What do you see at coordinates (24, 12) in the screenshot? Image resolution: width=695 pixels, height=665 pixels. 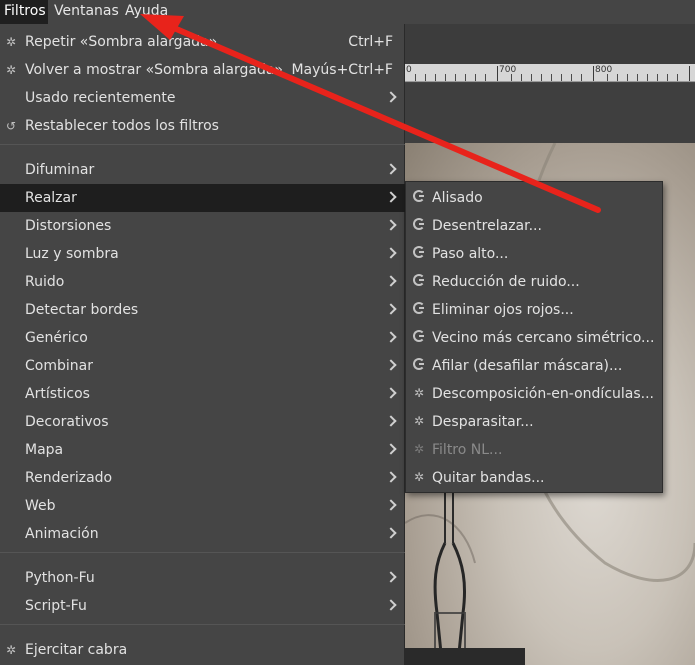 I see `menu-filtros: Filtros` at bounding box center [24, 12].